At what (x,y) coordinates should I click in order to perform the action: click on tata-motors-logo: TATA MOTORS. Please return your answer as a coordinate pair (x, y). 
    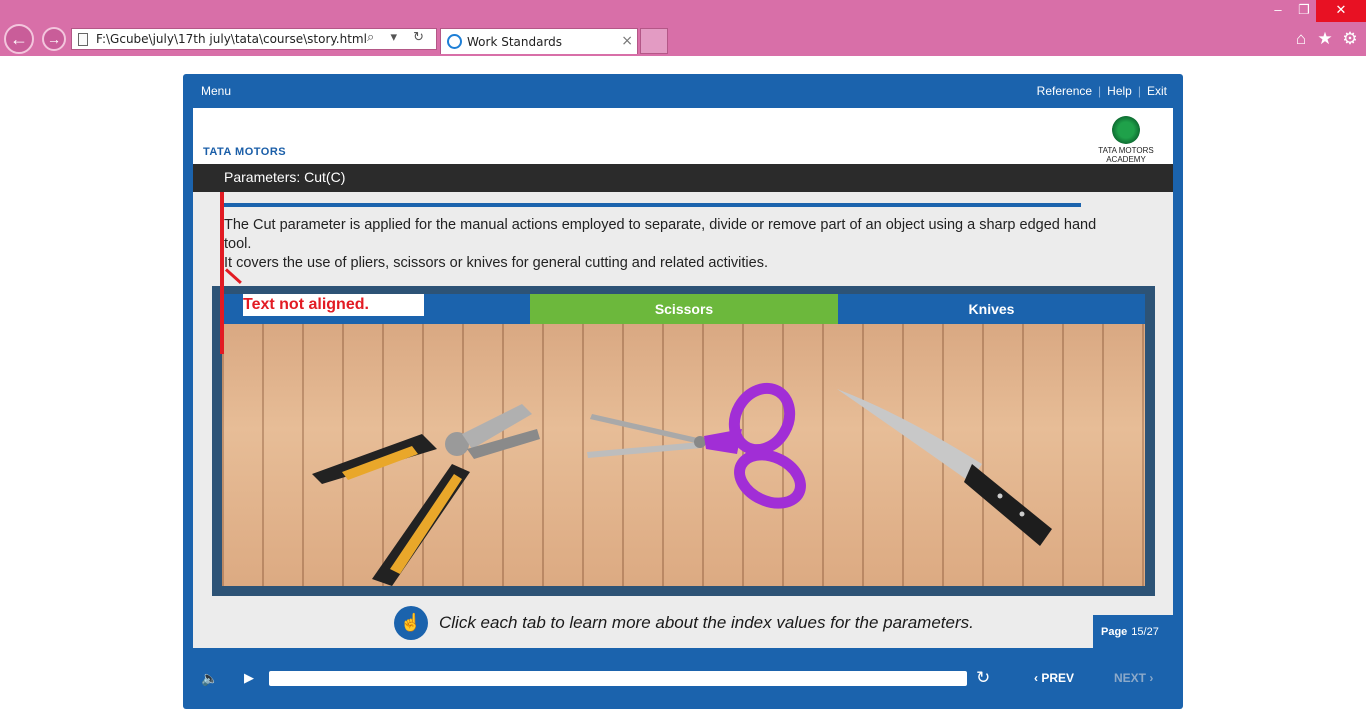
    Looking at the image, I should click on (245, 152).